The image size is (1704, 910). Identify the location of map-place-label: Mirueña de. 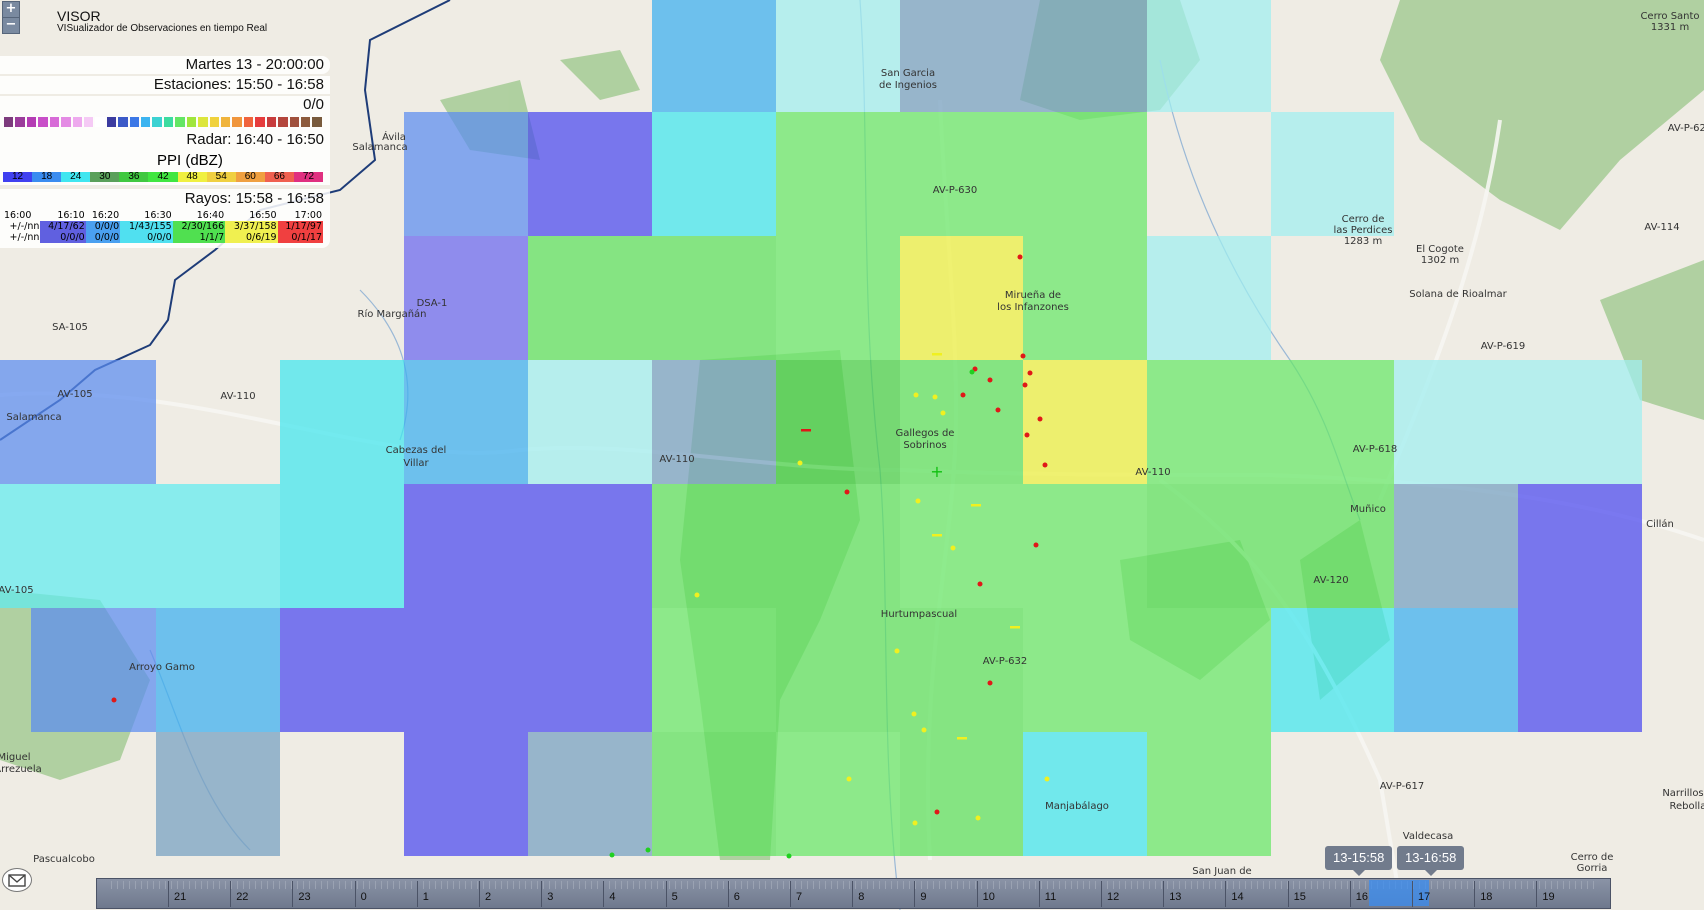
(1033, 295).